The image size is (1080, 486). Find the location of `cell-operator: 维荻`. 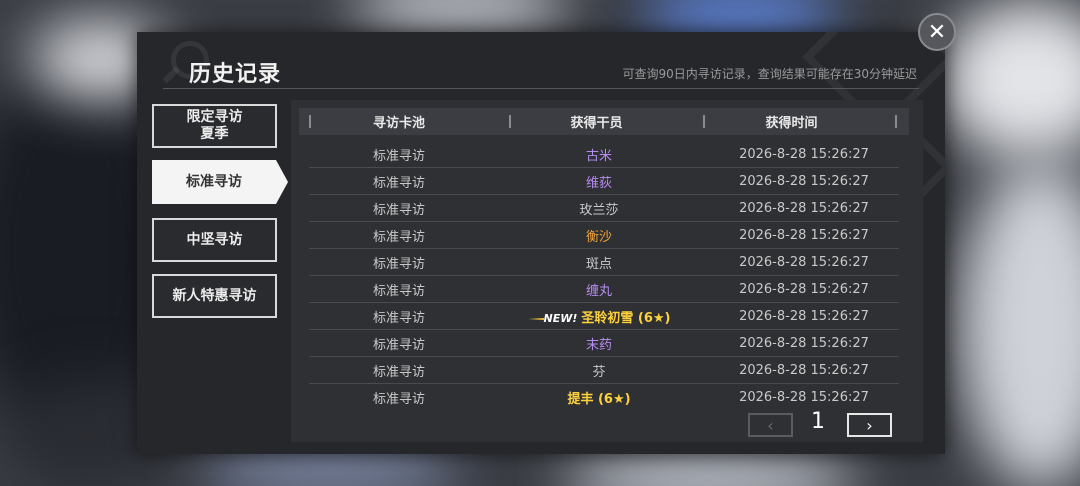

cell-operator: 维荻 is located at coordinates (599, 181).